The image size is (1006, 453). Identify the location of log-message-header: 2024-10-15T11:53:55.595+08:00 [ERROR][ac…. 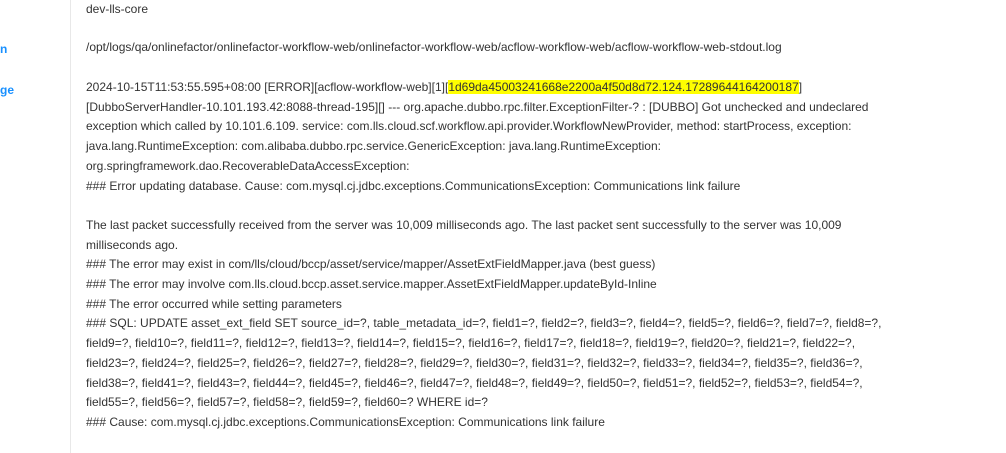
(536, 88).